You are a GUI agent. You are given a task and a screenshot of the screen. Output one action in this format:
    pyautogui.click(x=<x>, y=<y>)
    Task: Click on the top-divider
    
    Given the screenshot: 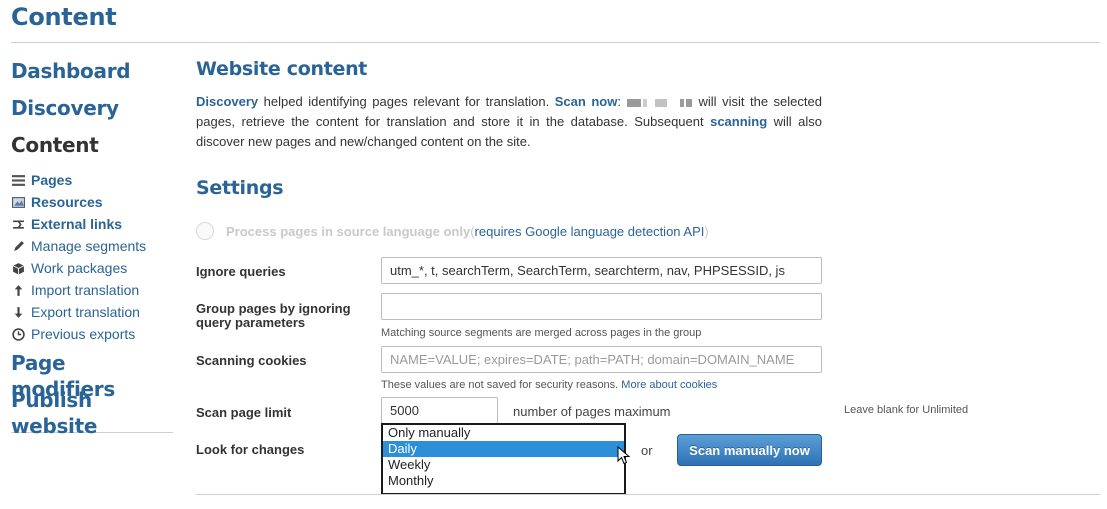 What is the action you would take?
    pyautogui.click(x=555, y=42)
    